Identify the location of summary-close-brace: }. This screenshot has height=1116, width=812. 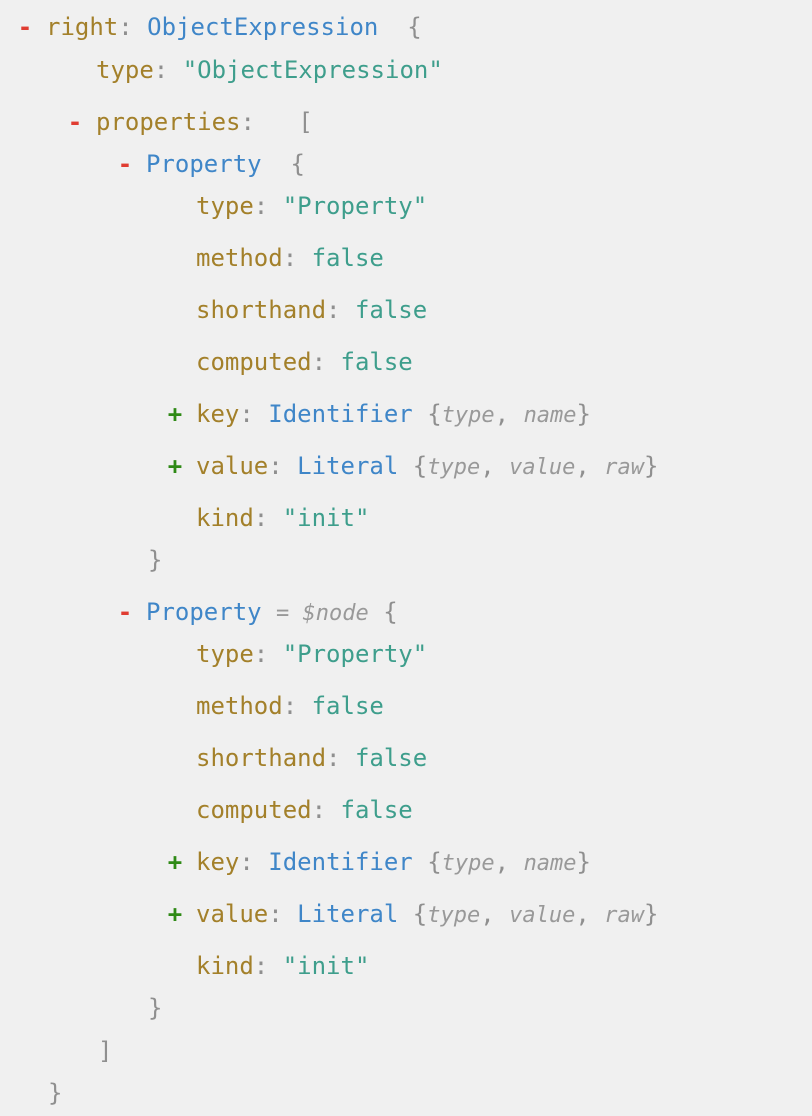
(651, 466).